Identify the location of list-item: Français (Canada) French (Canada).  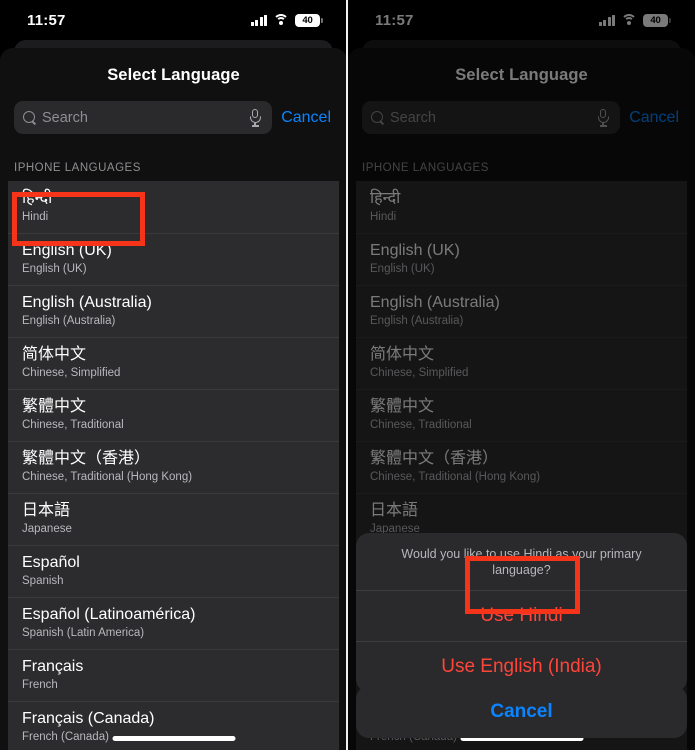
(173, 725).